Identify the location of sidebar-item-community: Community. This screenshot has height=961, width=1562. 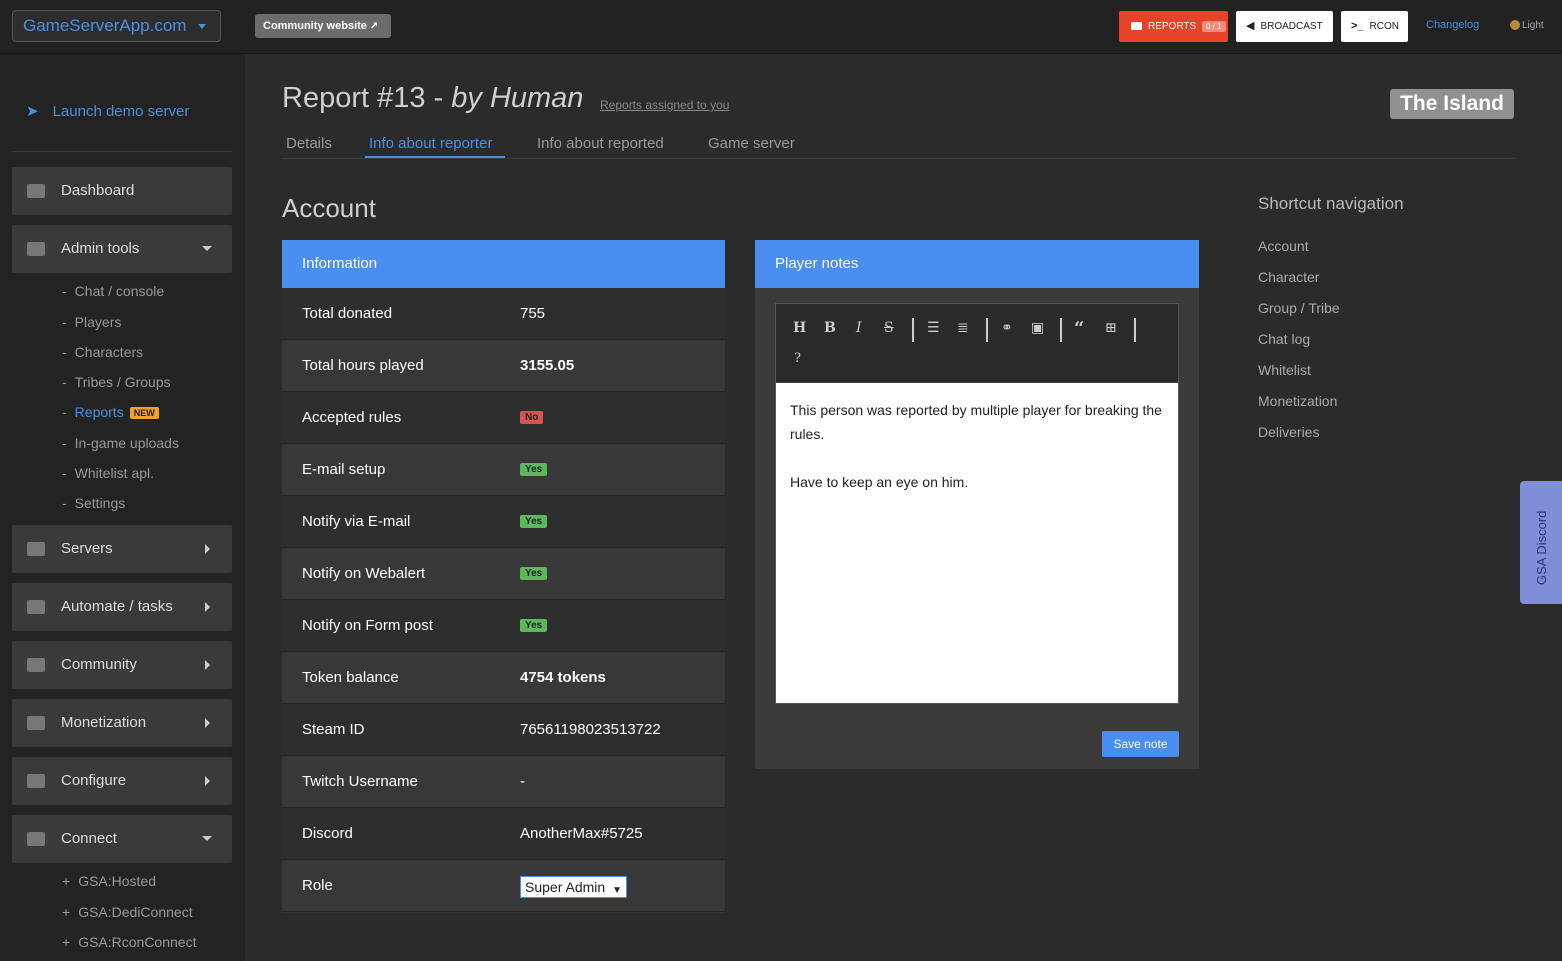
(122, 665).